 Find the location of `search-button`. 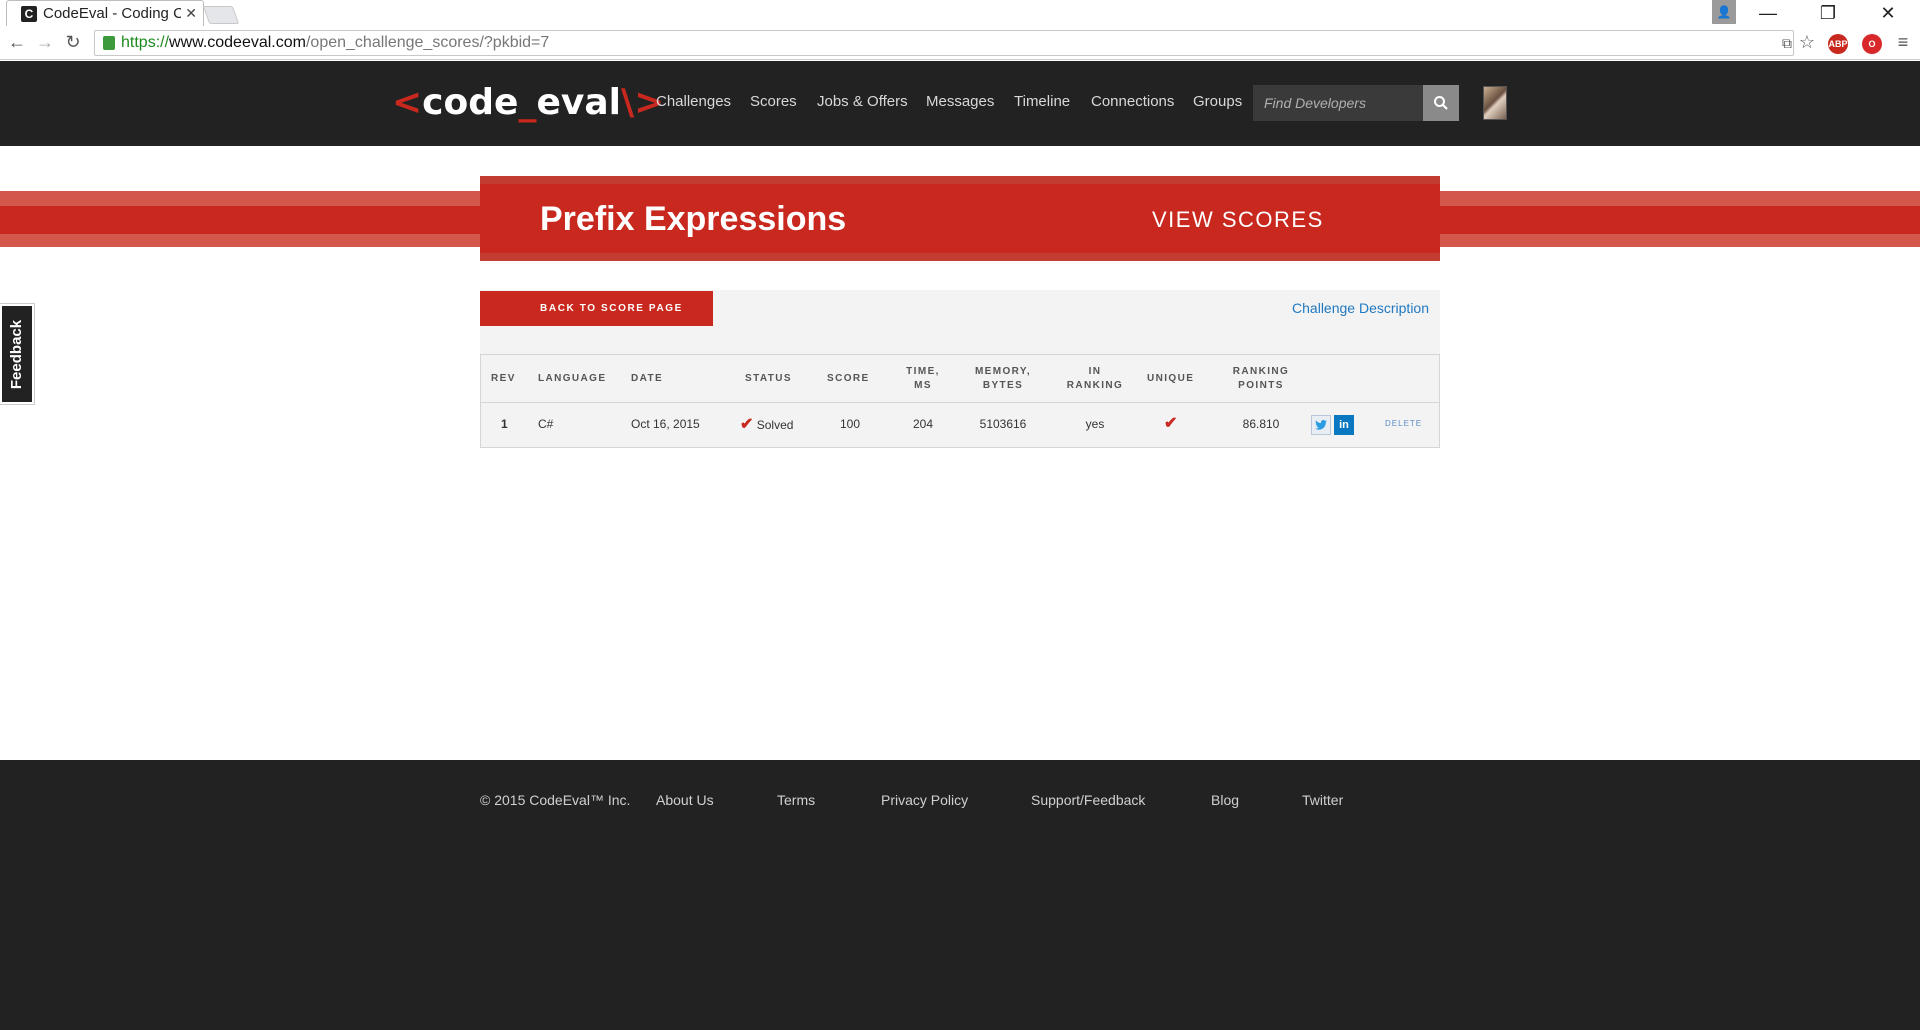

search-button is located at coordinates (1441, 103).